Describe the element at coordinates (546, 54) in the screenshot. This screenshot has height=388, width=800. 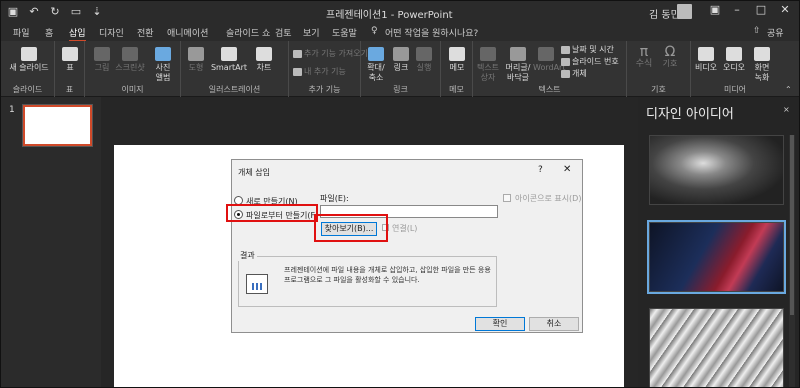
I see `wordart-icon` at that location.